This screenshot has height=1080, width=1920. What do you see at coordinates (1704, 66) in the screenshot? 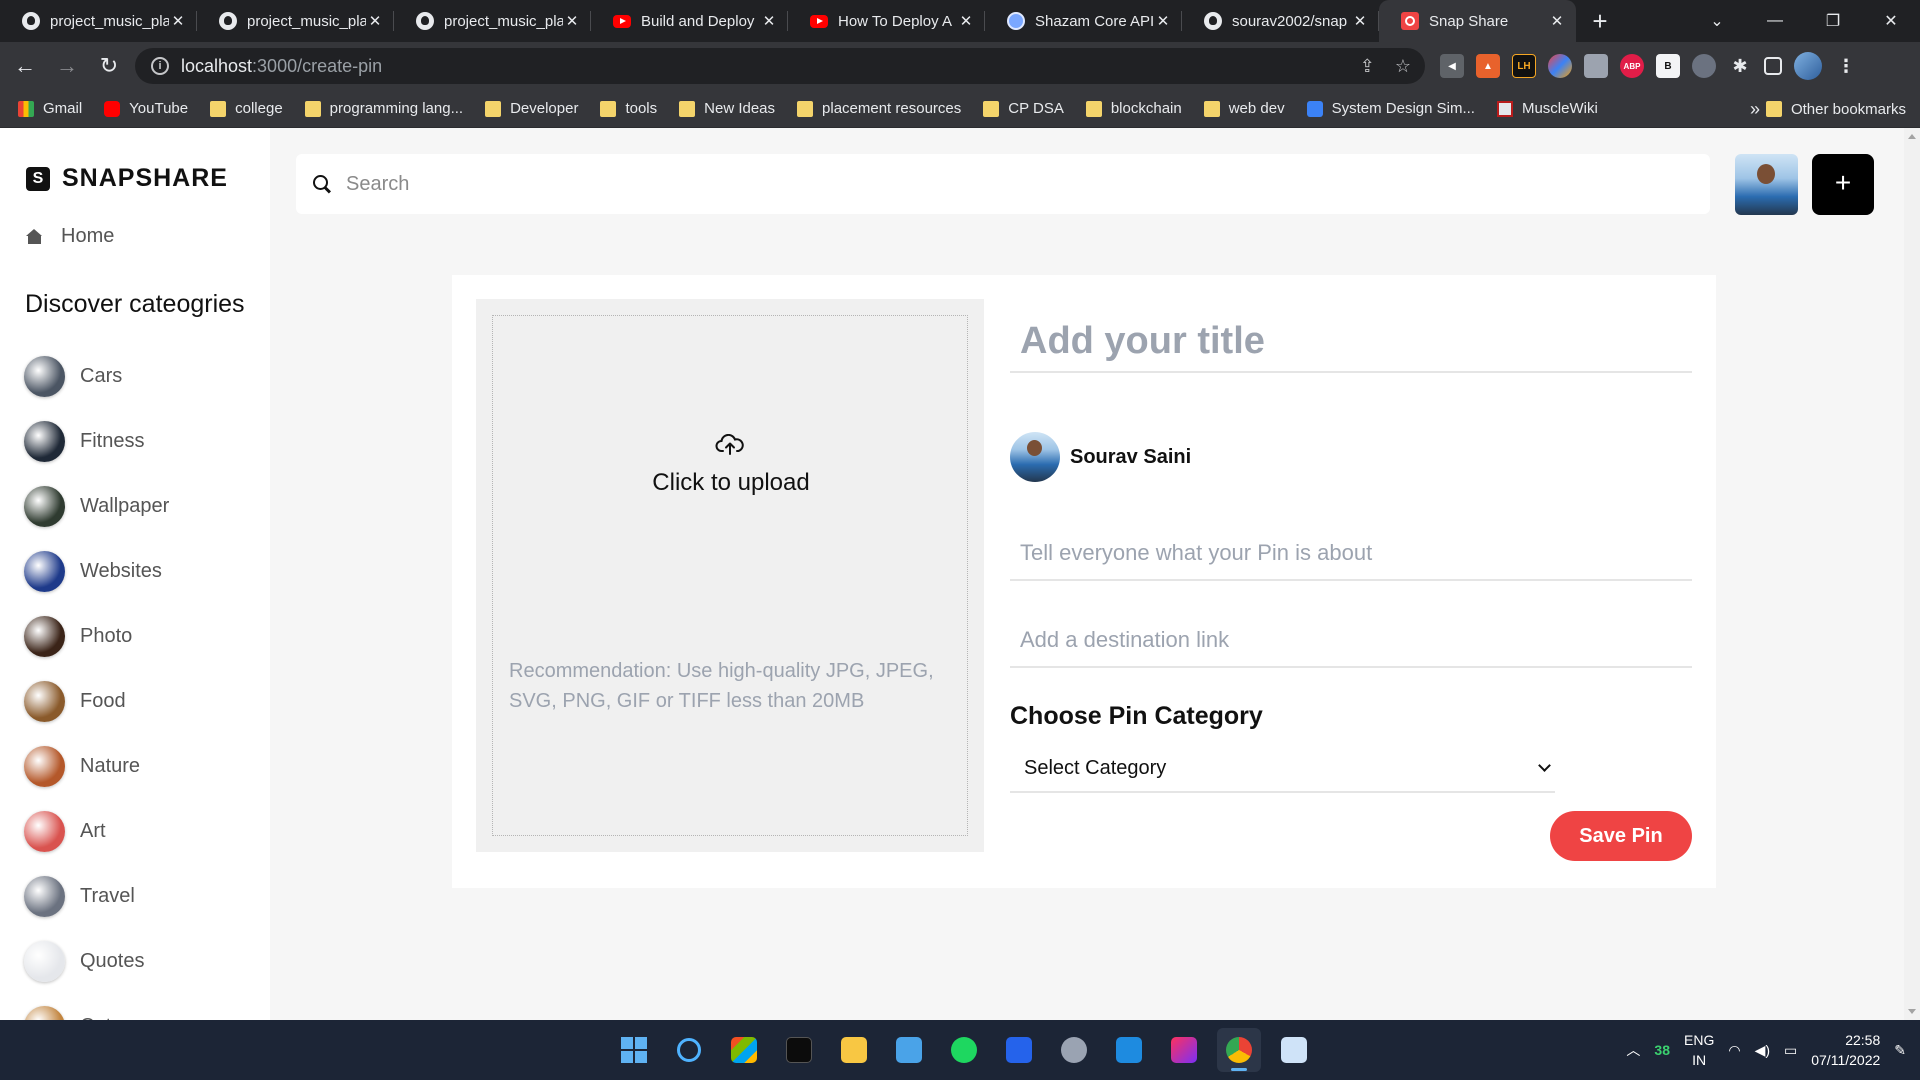
I see `owl-extension-icon` at bounding box center [1704, 66].